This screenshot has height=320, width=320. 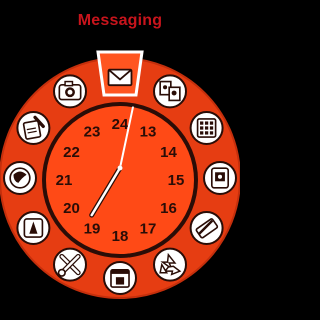 I want to click on menu-item-apps, so click(x=220, y=178).